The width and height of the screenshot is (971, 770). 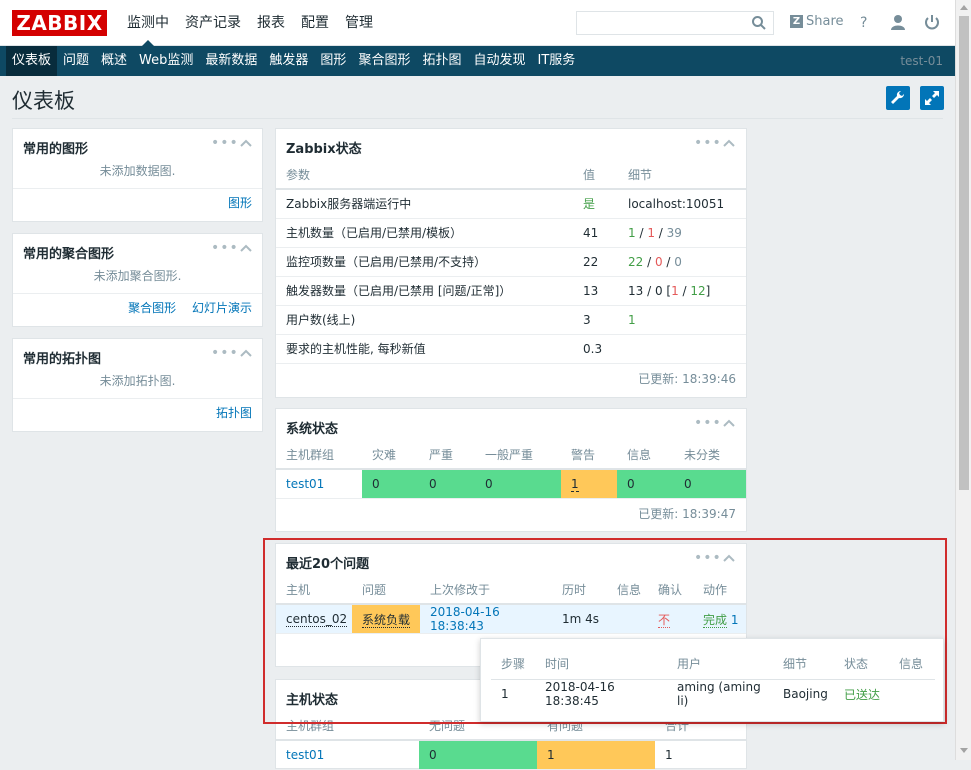 I want to click on table-row: Zabbix服务器端运行中 是 localhost:10051, so click(x=511, y=204).